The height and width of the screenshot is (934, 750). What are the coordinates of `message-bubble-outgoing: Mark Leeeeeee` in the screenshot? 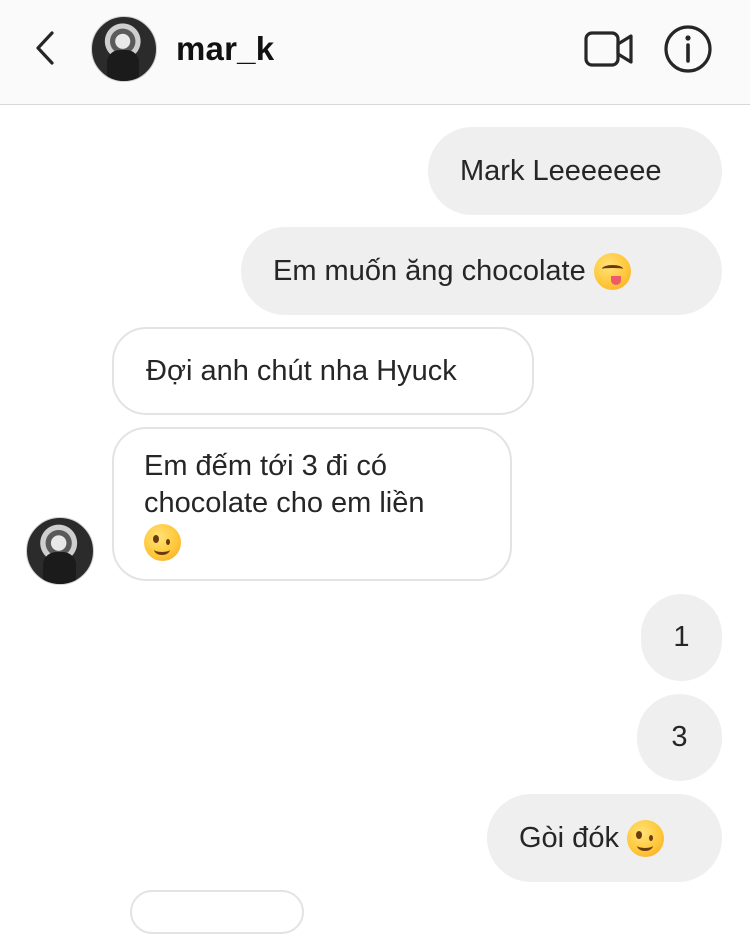 It's located at (575, 171).